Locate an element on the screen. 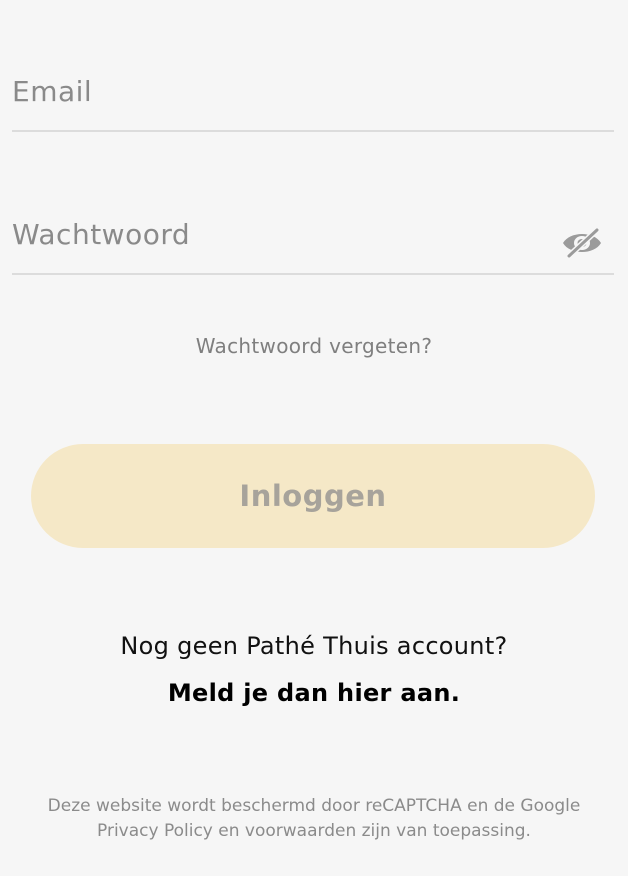 Image resolution: width=628 pixels, height=876 pixels. password-field is located at coordinates (282, 234).